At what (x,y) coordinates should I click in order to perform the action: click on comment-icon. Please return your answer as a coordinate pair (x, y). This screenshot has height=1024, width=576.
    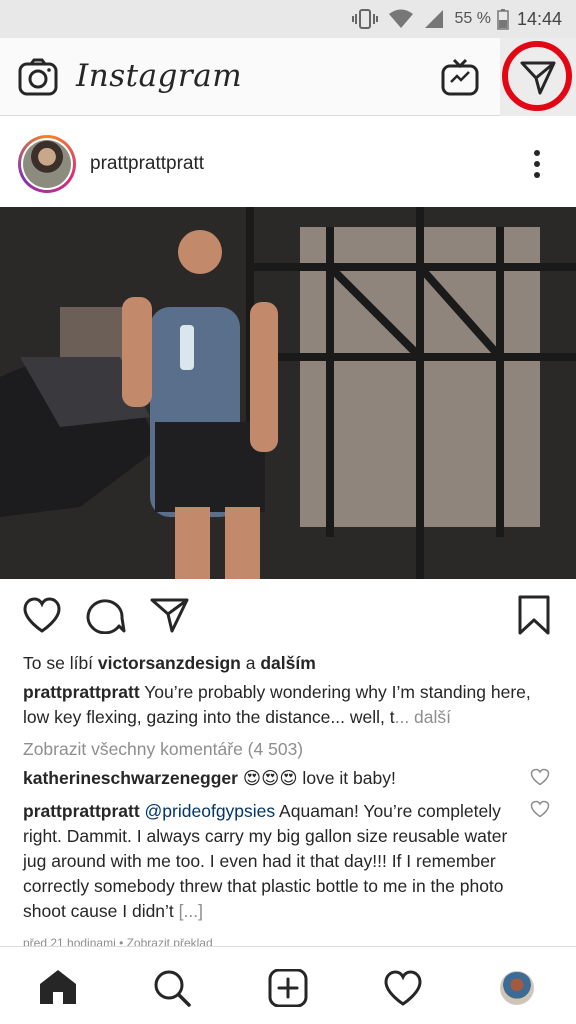
    Looking at the image, I should click on (106, 617).